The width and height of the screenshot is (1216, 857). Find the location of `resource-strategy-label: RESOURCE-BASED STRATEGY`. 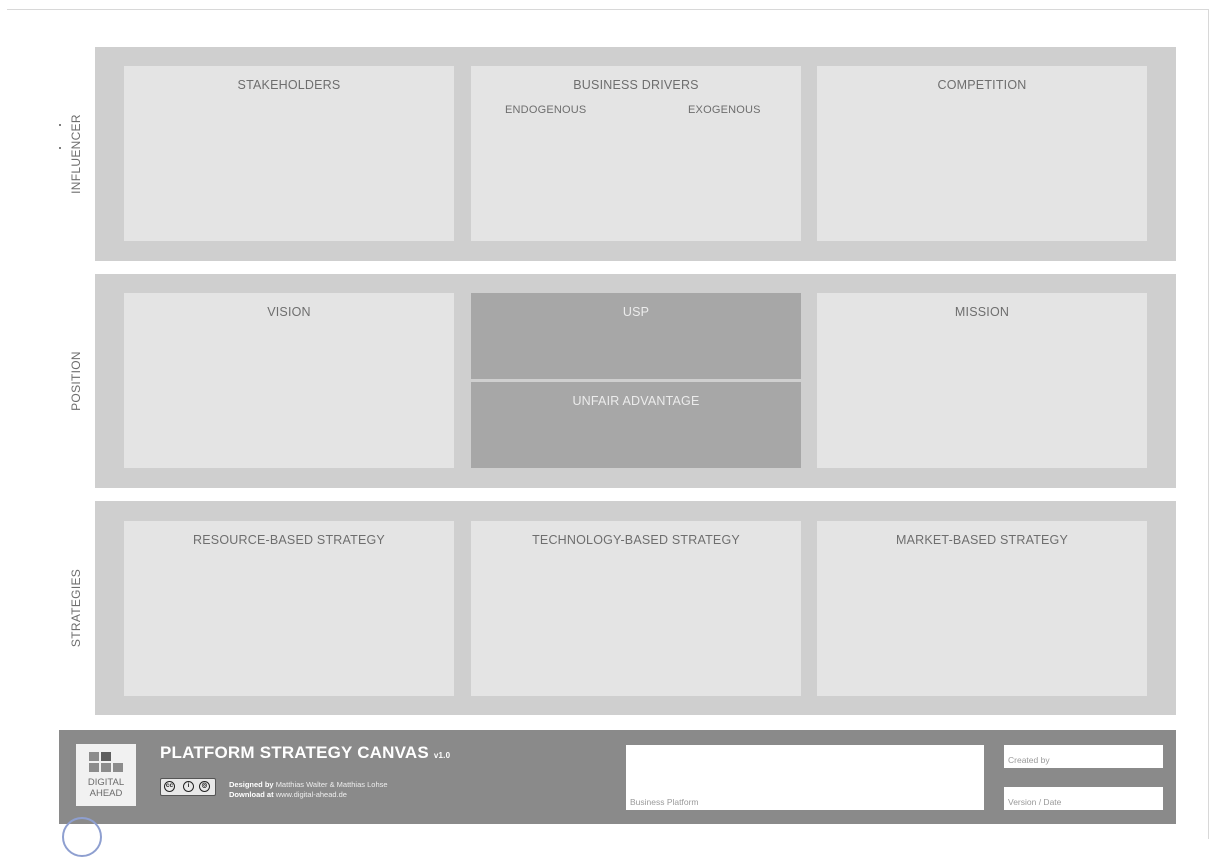

resource-strategy-label: RESOURCE-BASED STRATEGY is located at coordinates (289, 540).